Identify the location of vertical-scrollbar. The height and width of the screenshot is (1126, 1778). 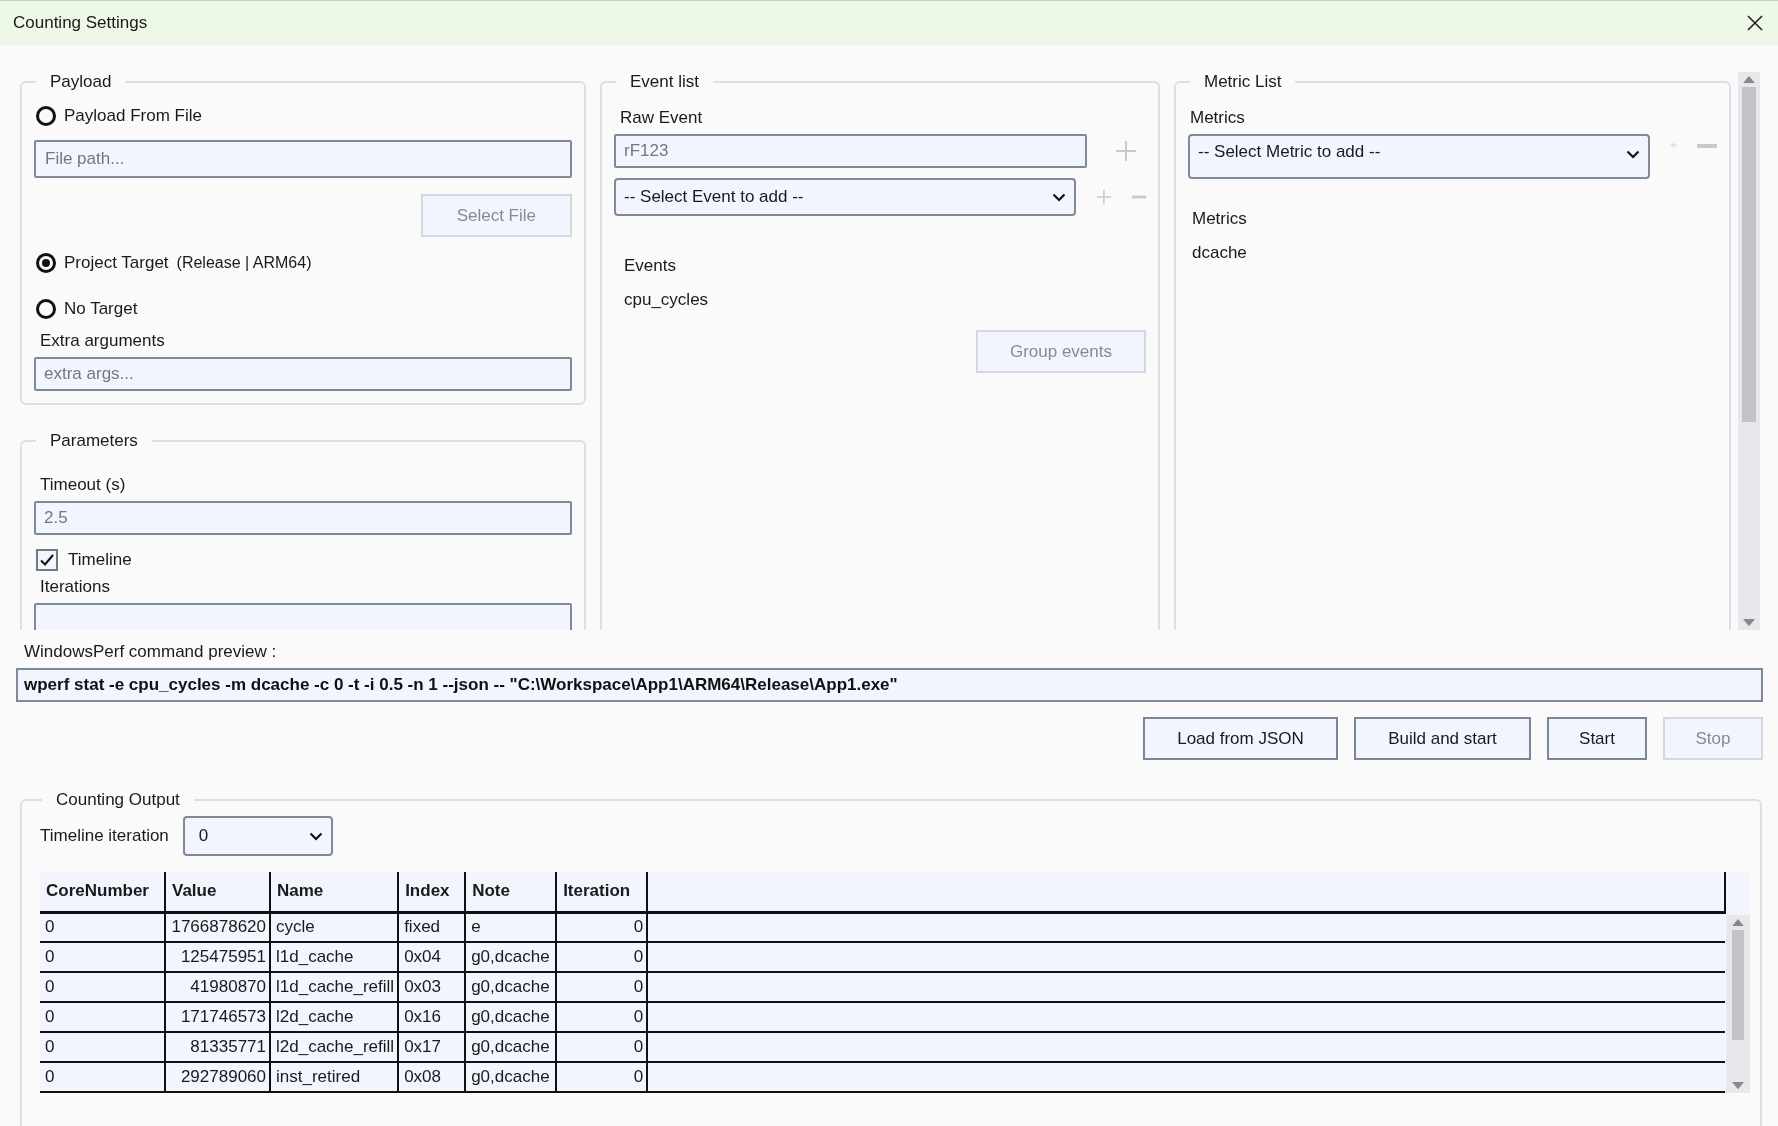
(1749, 351).